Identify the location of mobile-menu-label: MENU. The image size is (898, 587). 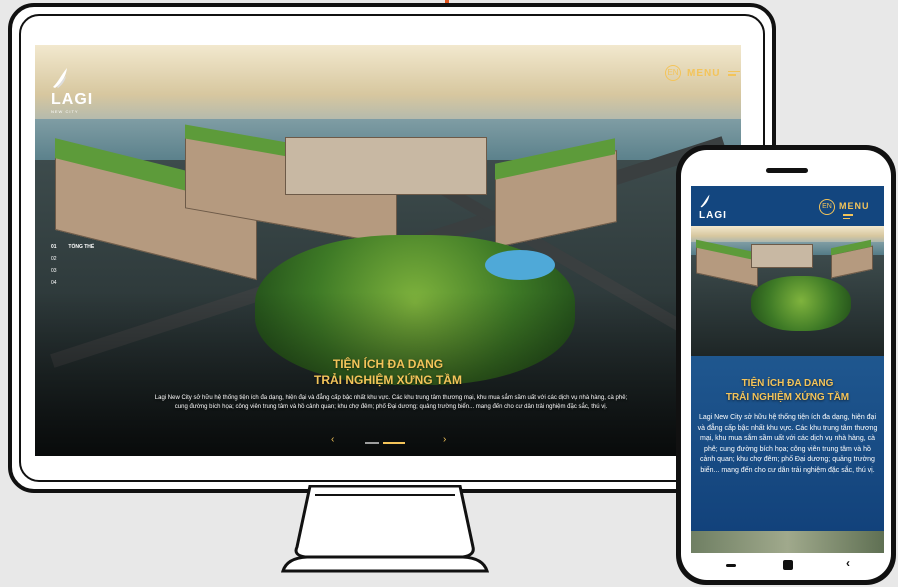
(854, 206).